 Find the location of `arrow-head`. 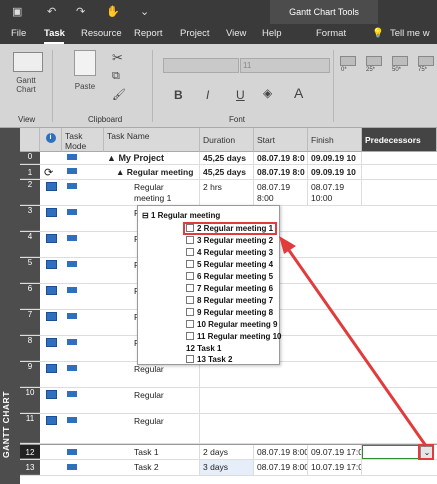

arrow-head is located at coordinates (287, 245).